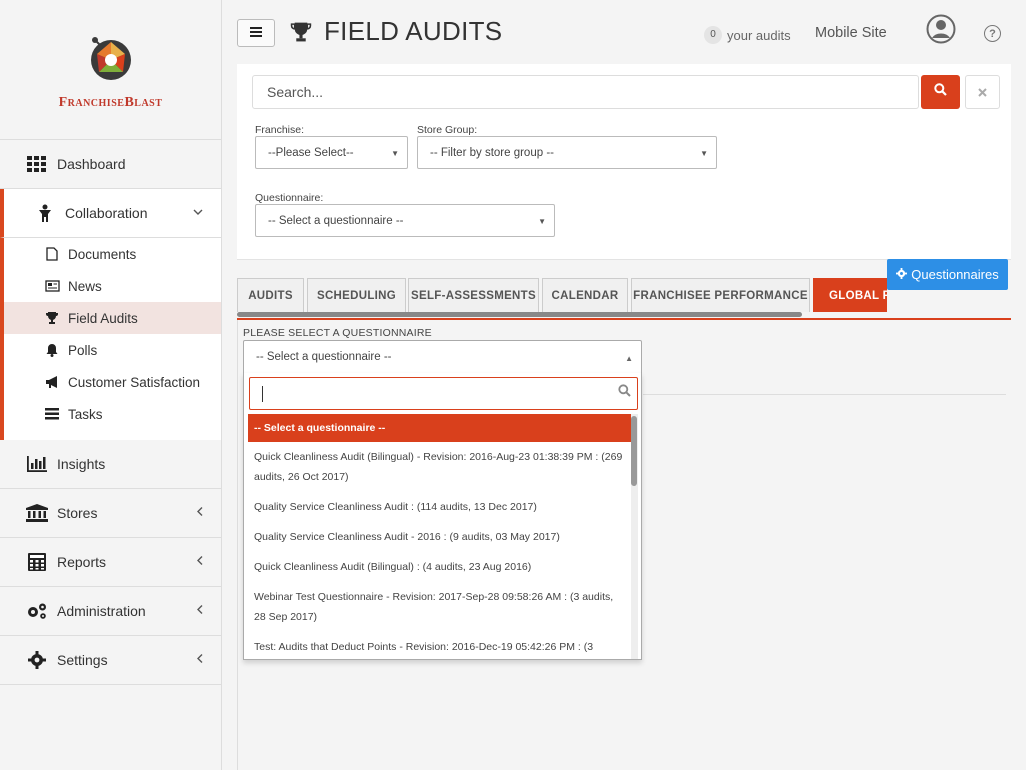  I want to click on tab-label: SCHEDULING, so click(356, 295).